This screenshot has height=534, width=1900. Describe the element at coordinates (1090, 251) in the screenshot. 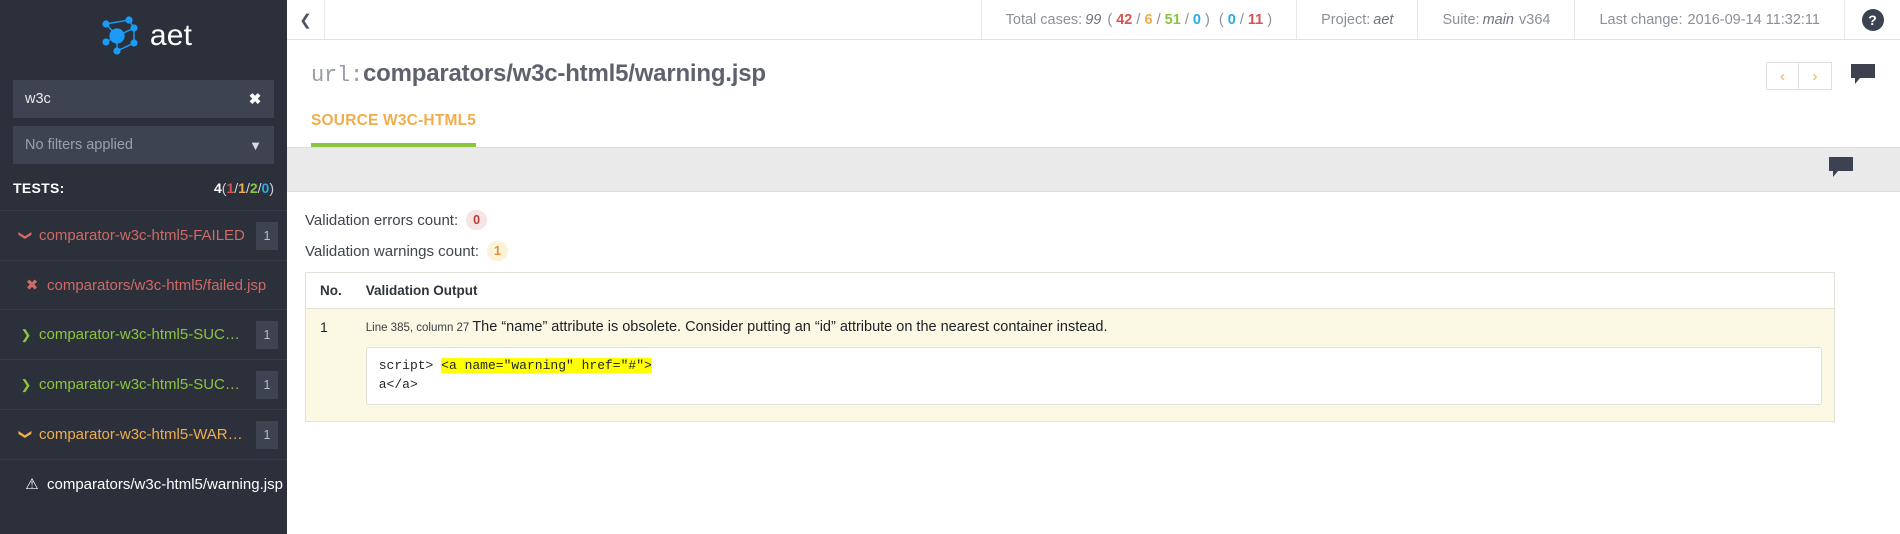

I see `validation-warnings-row: Validation warnings count: 1` at that location.